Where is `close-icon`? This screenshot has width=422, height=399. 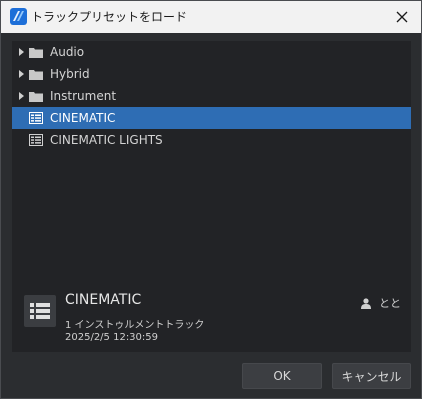
close-icon is located at coordinates (402, 17).